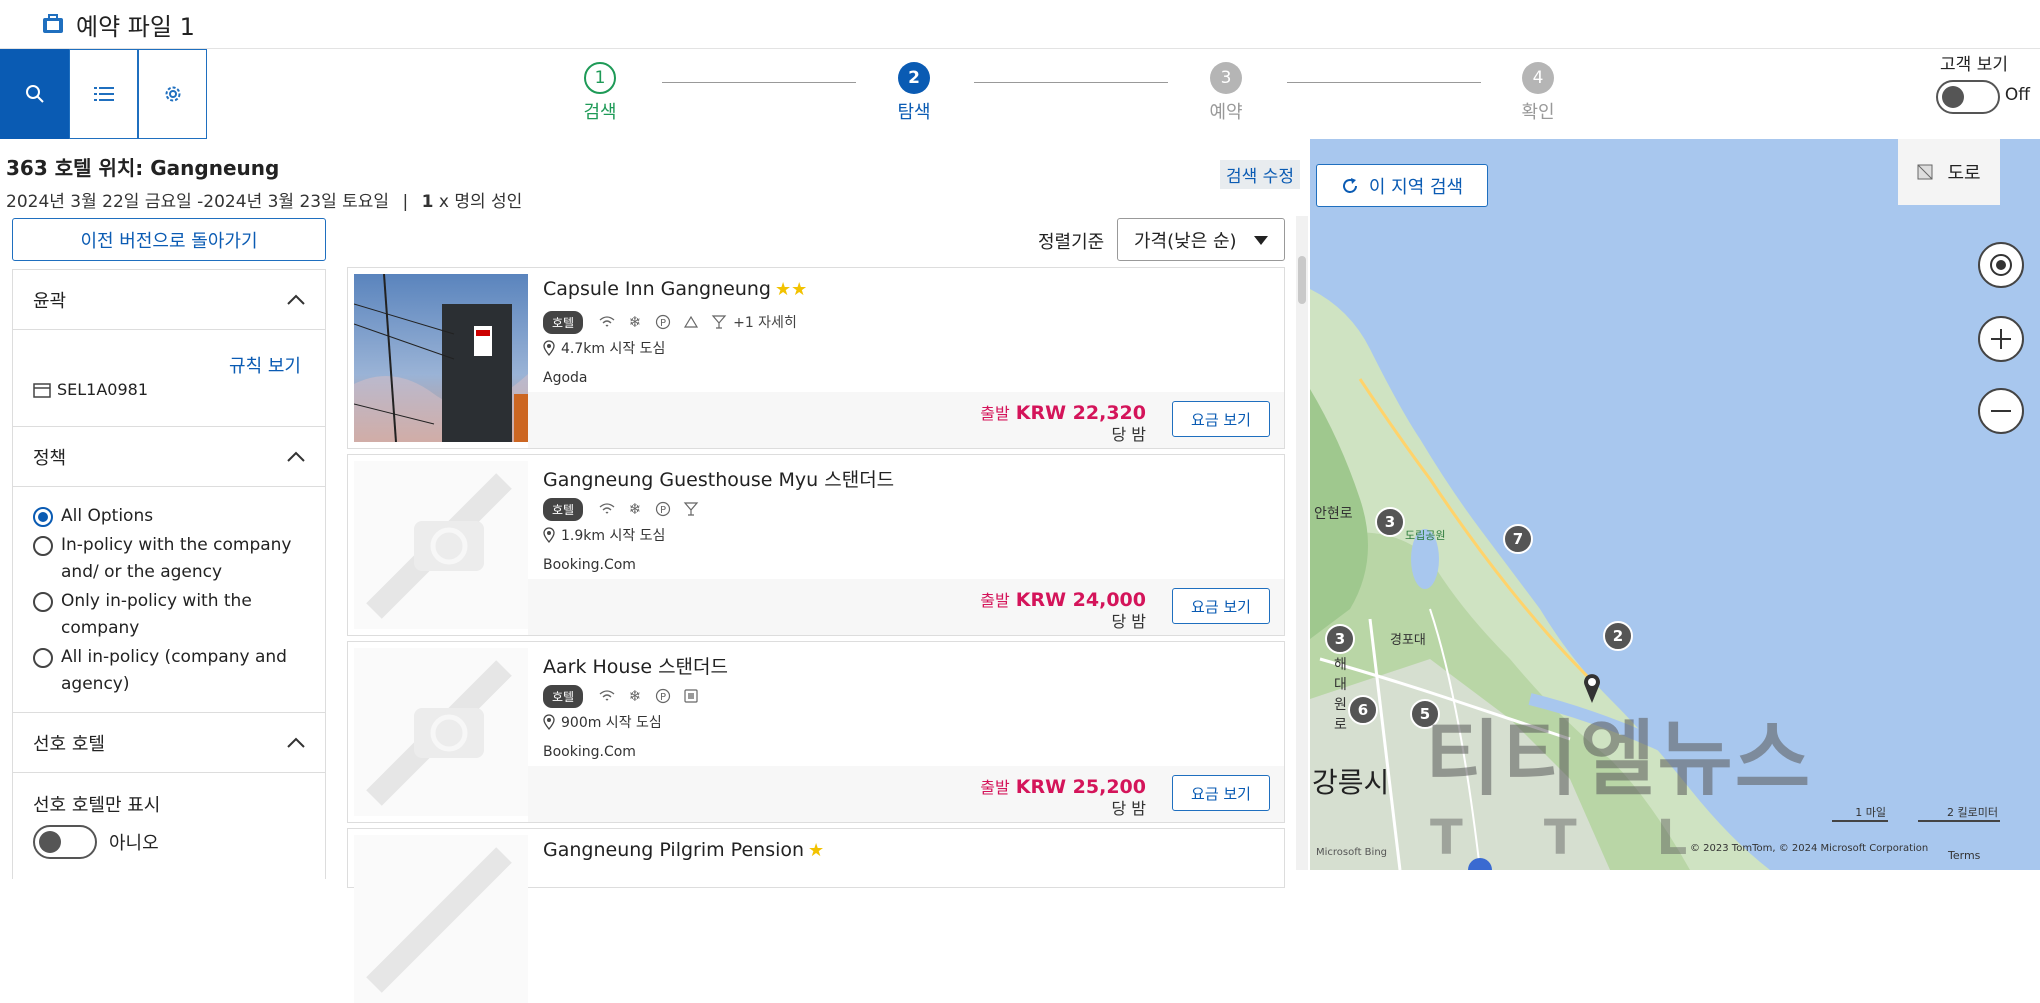 The width and height of the screenshot is (2040, 1003). Describe the element at coordinates (600, 93) in the screenshot. I see `step-search: 1 검색` at that location.